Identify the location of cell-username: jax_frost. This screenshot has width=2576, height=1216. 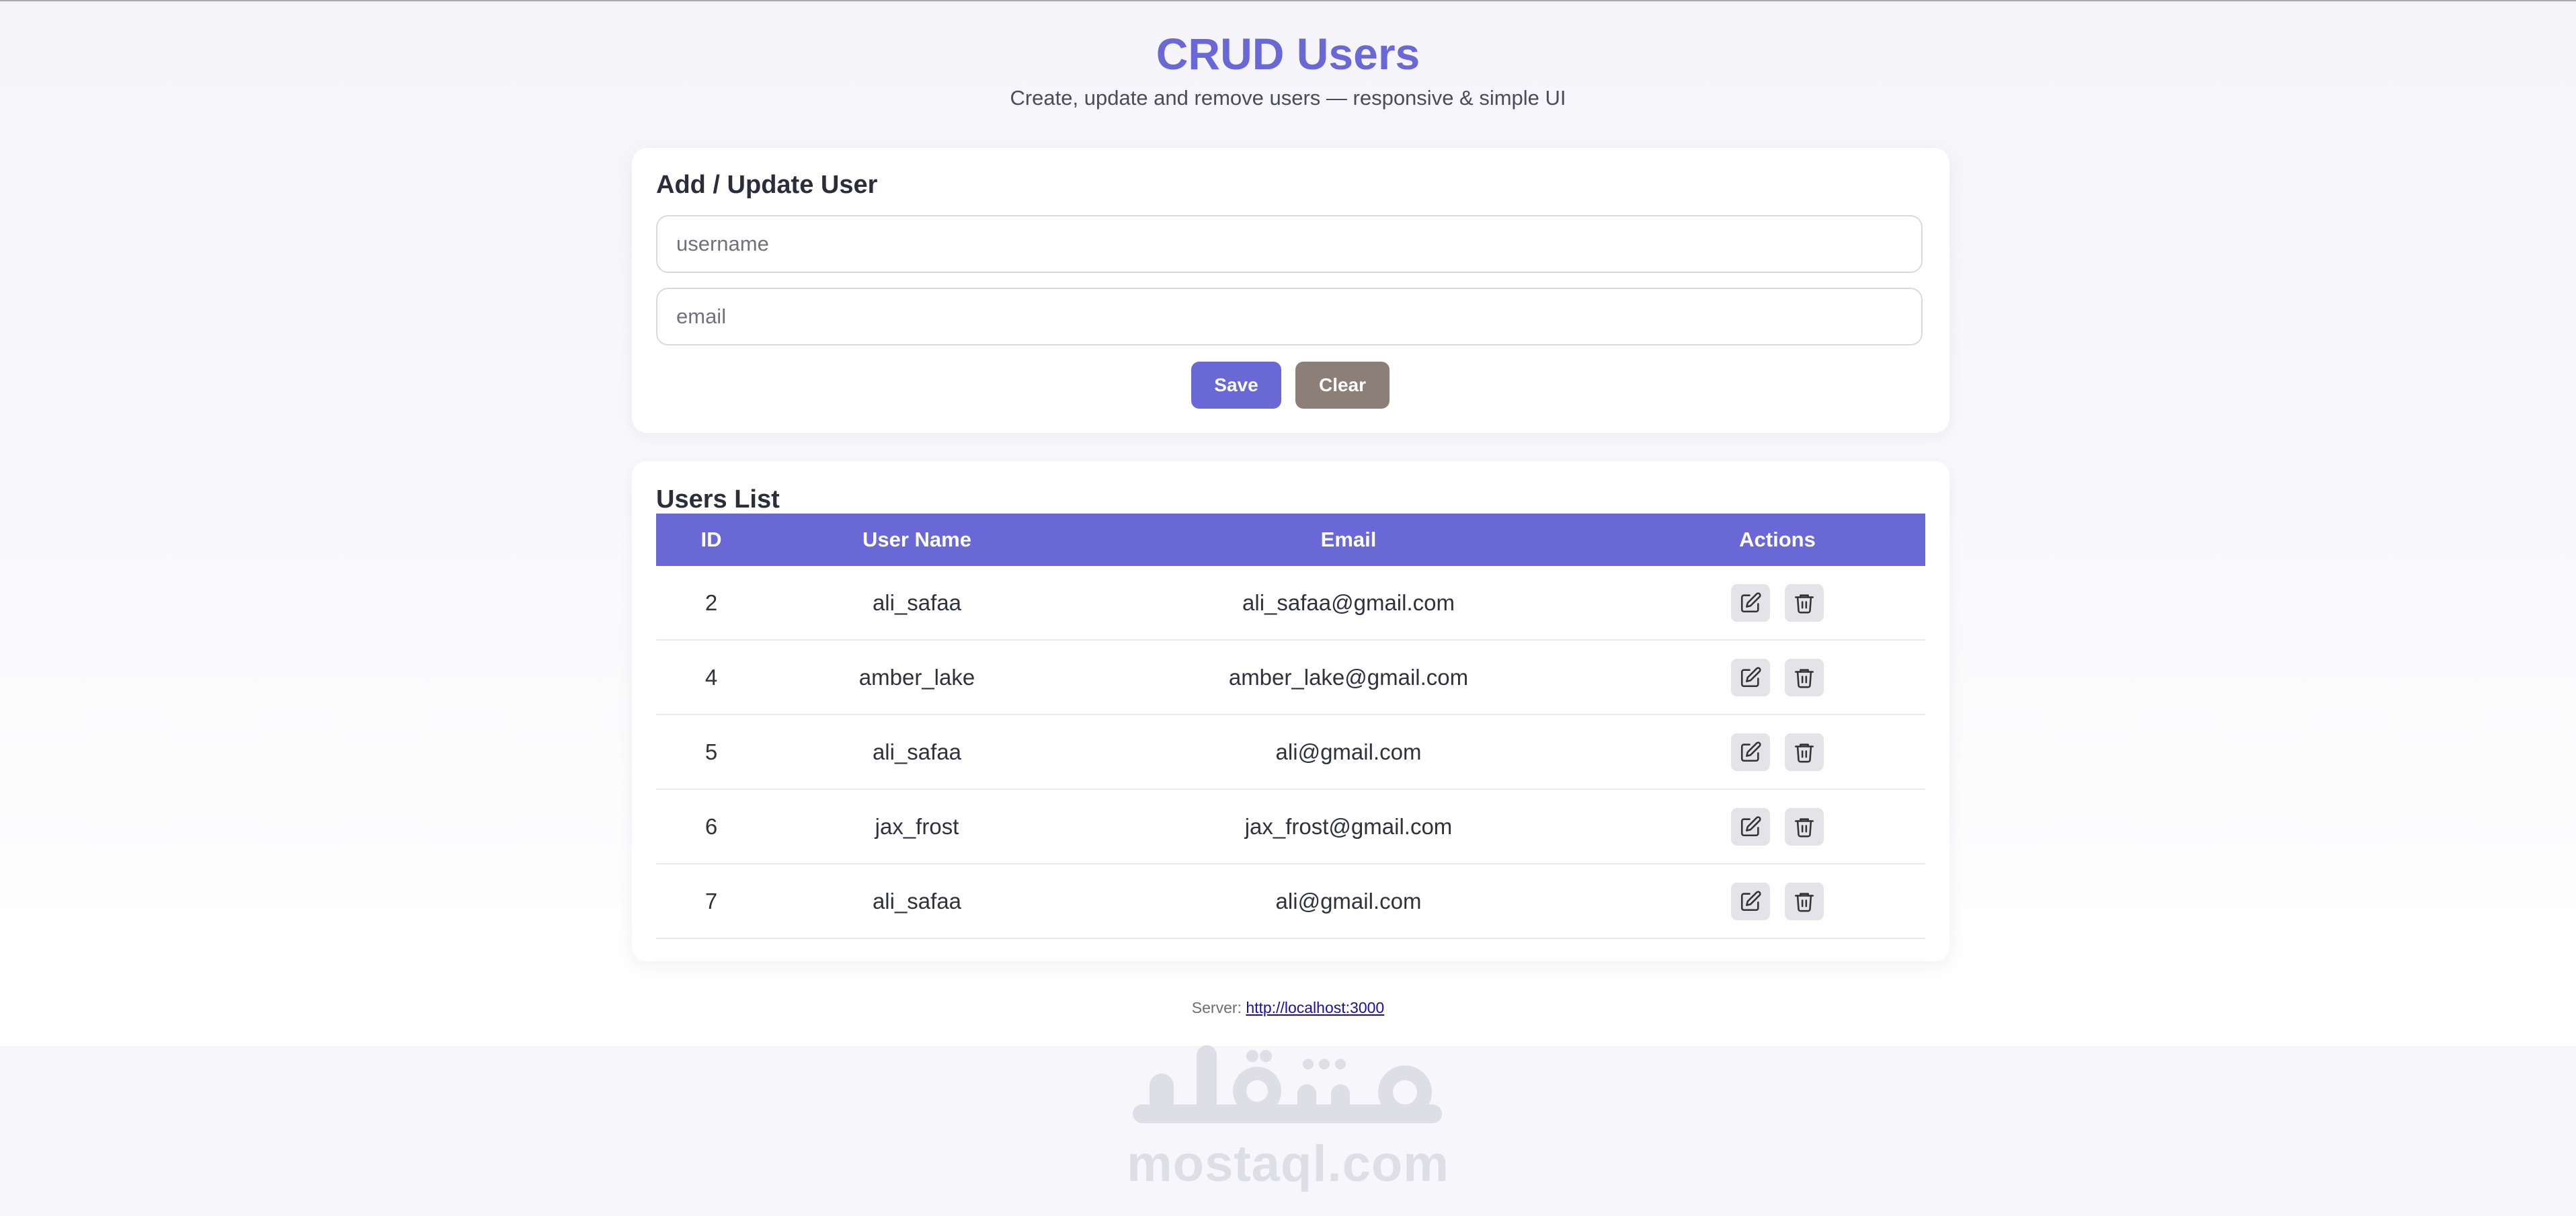
(917, 827).